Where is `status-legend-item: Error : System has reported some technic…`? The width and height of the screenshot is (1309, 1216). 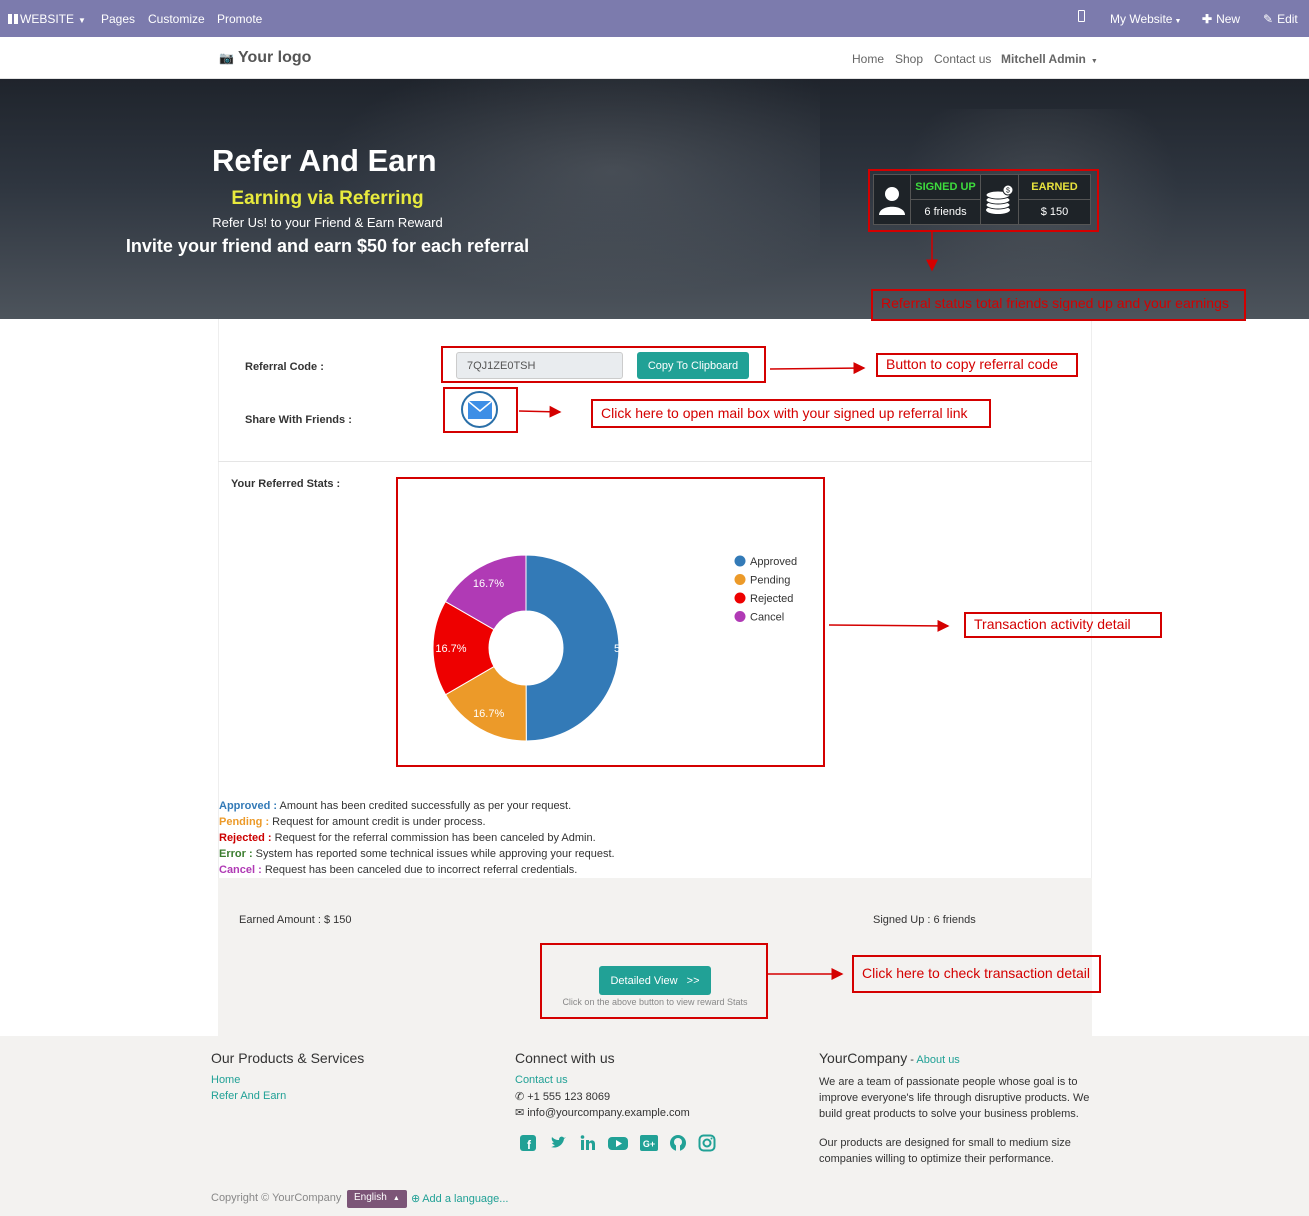
status-legend-item: Error : System has reported some technic… is located at coordinates (417, 854).